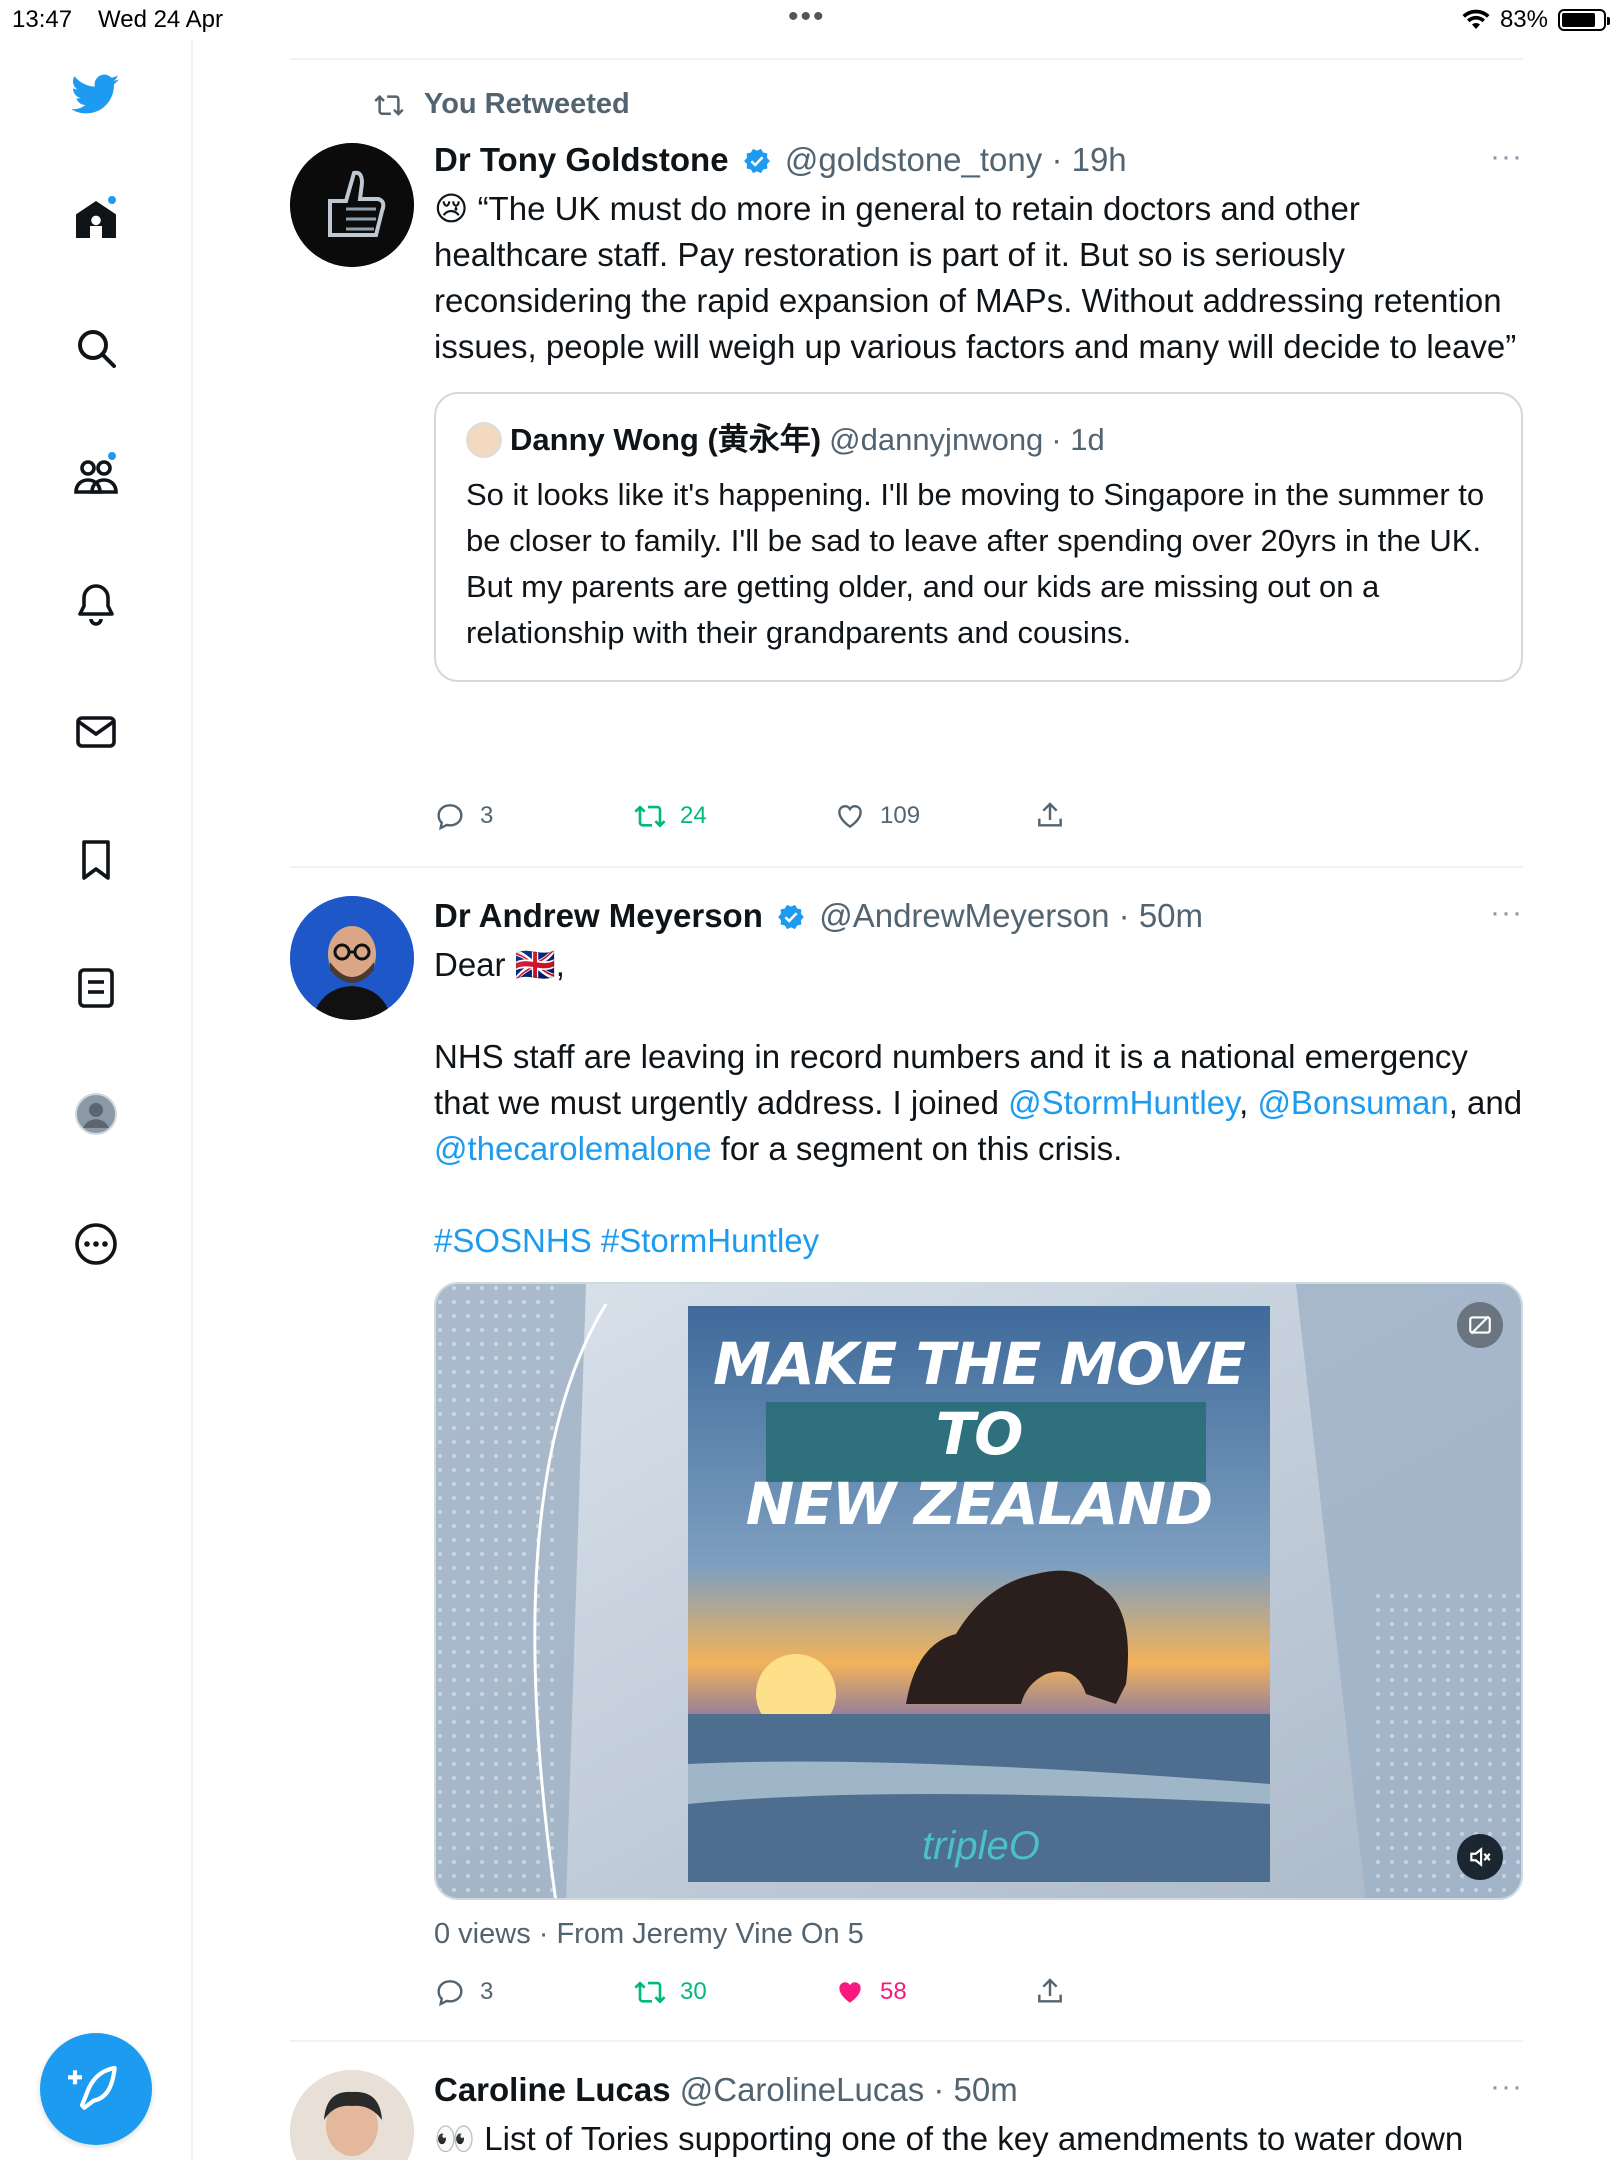 The height and width of the screenshot is (2160, 1620). I want to click on author-name: Dr Andrew Meyerson, so click(598, 915).